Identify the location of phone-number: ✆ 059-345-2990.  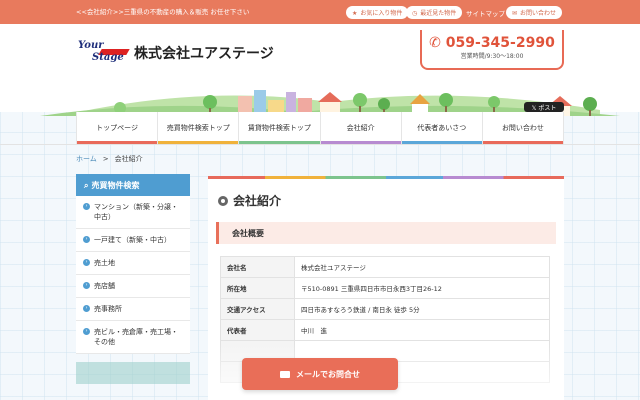
(492, 43).